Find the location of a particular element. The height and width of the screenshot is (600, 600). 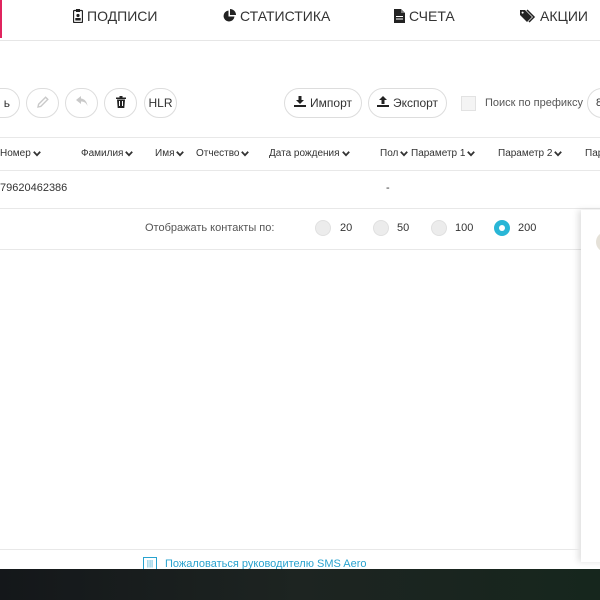

top-nav: ПОДПИСИ СТАТИСТИКА СЧЕТА АКЦИИ is located at coordinates (300, 20).